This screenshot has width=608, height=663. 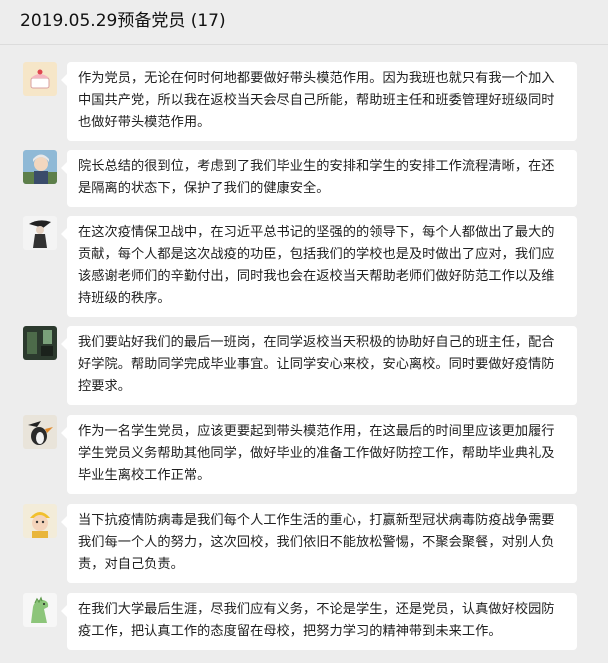 I want to click on baby-avatar-icon, so click(x=40, y=521).